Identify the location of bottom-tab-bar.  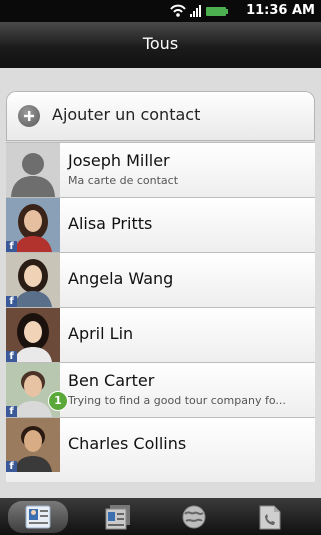
(160, 516).